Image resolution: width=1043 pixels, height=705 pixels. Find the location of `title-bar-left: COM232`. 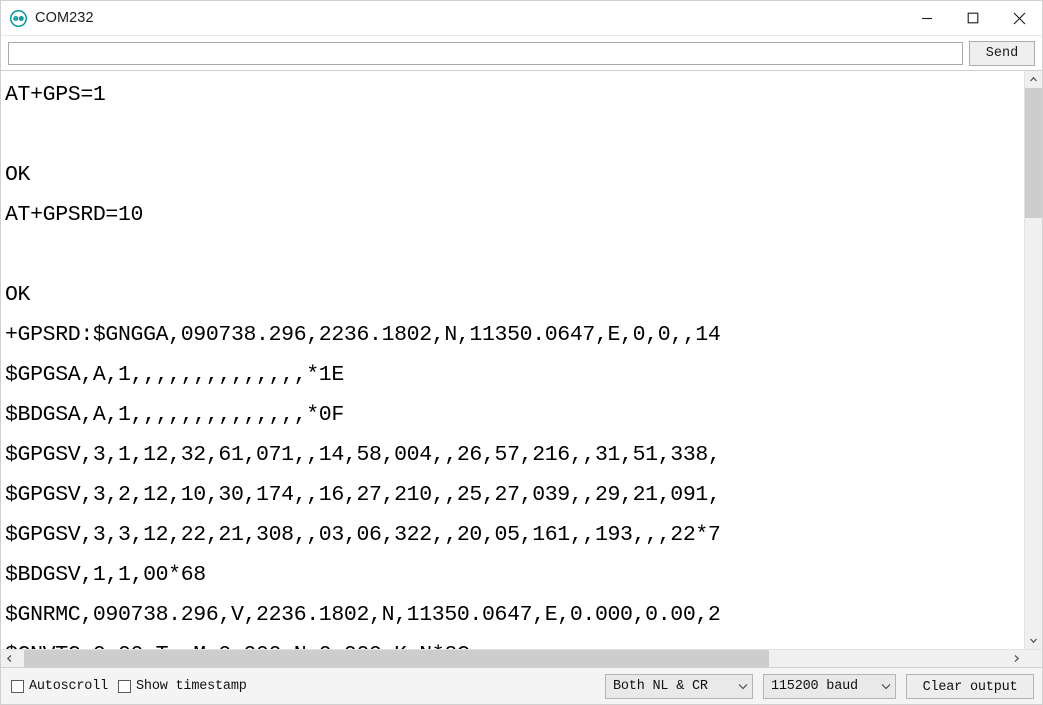

title-bar-left: COM232 is located at coordinates (47, 18).